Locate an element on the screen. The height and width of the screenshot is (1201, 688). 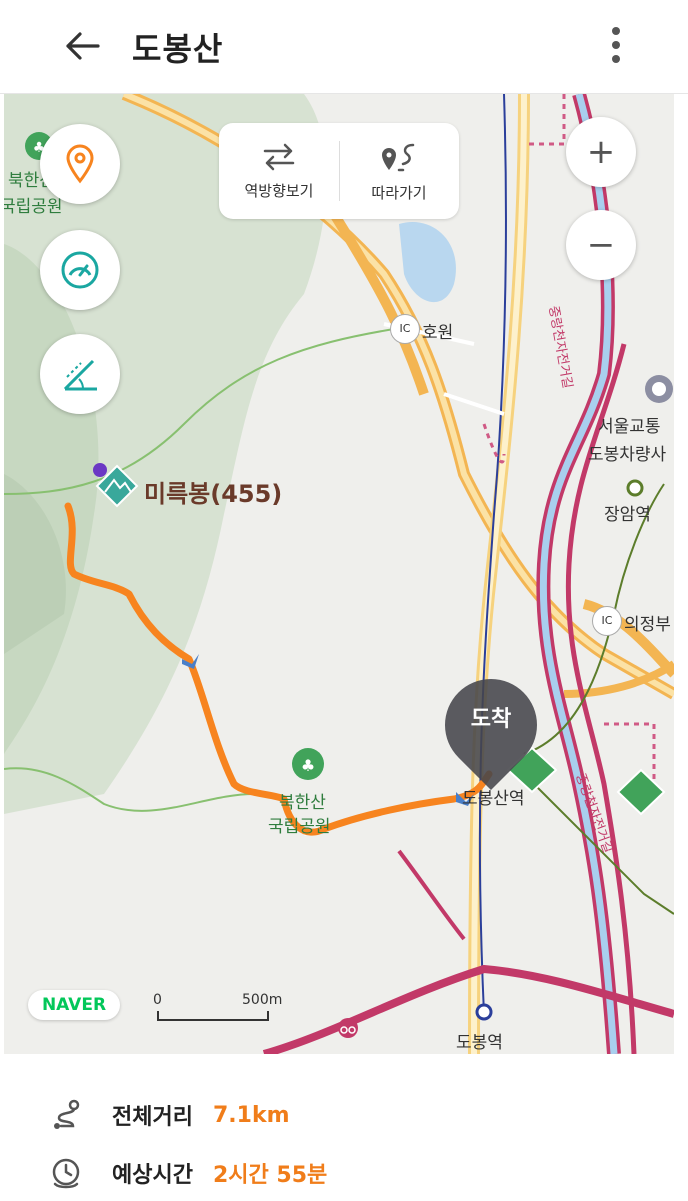
park-label-mid-line2: 국립공원 is located at coordinates (299, 827).